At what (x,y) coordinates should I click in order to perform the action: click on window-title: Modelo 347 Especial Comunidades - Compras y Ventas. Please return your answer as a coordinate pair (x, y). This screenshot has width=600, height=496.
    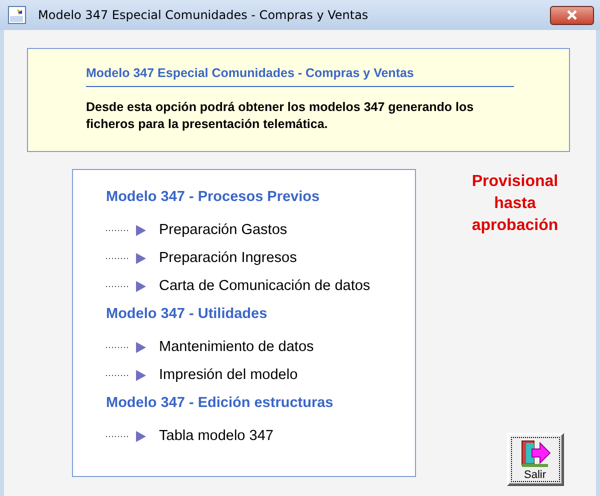
    Looking at the image, I should click on (204, 15).